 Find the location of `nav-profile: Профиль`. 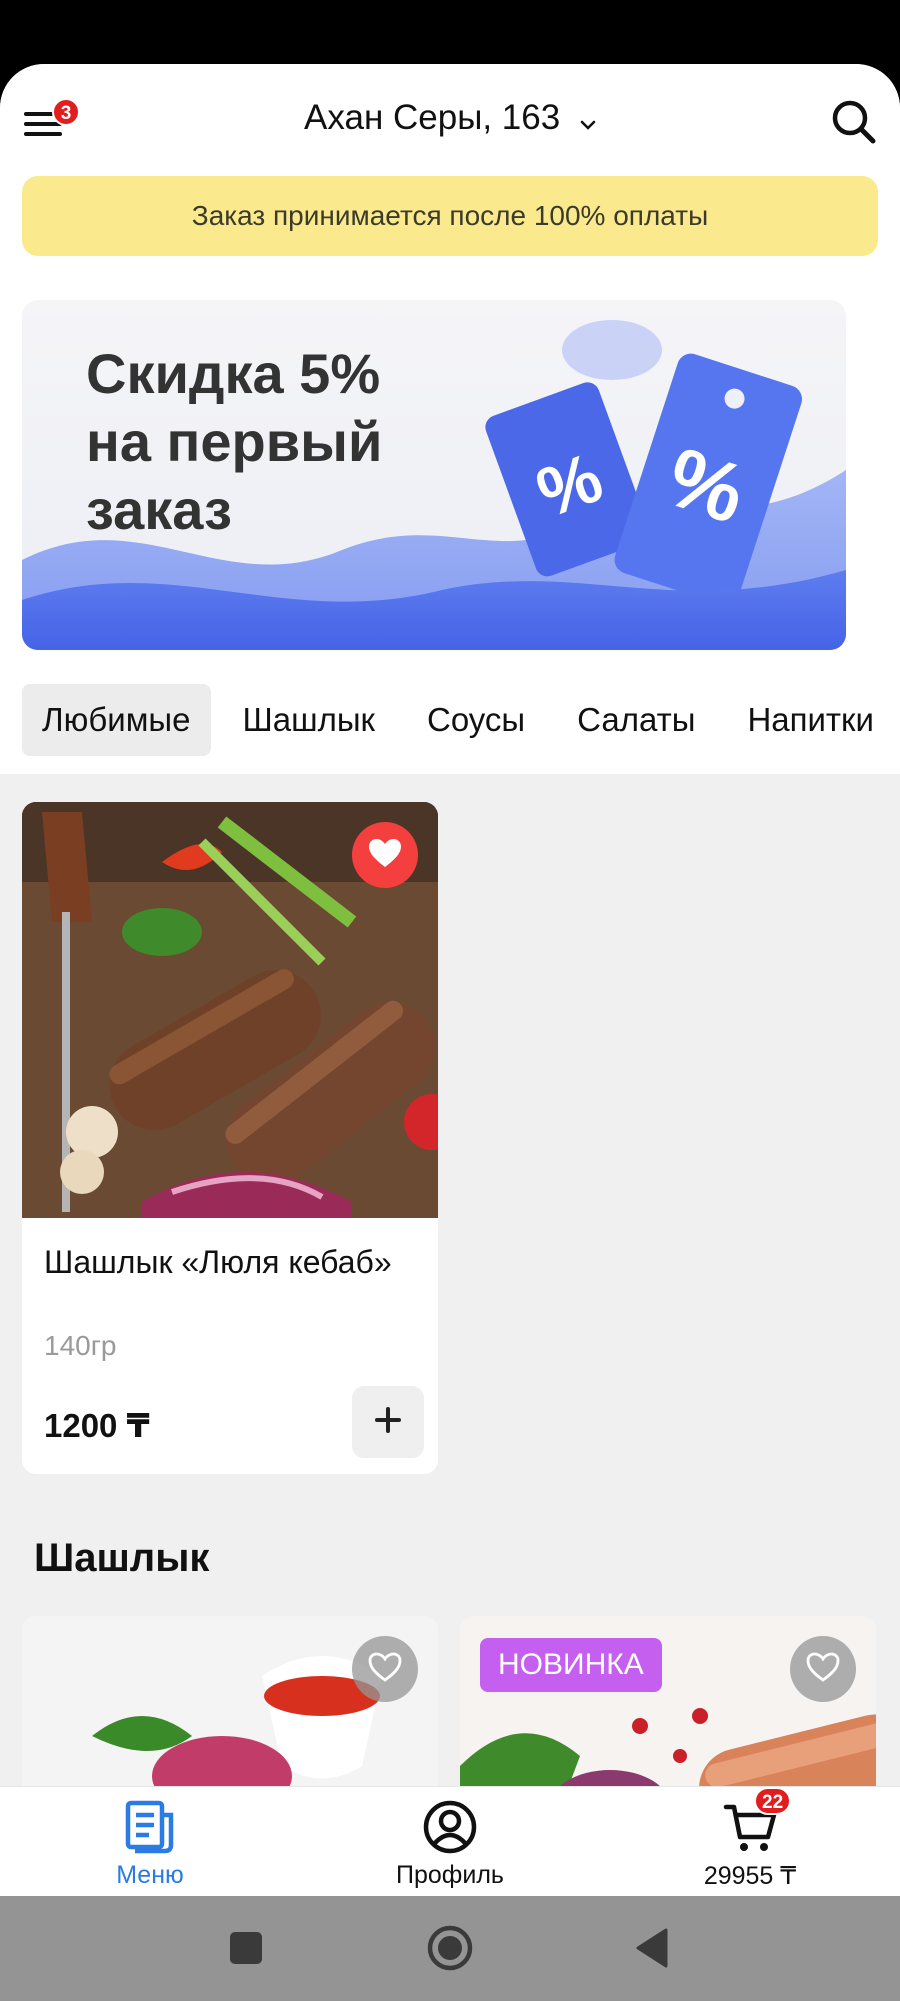

nav-profile: Профиль is located at coordinates (450, 1844).